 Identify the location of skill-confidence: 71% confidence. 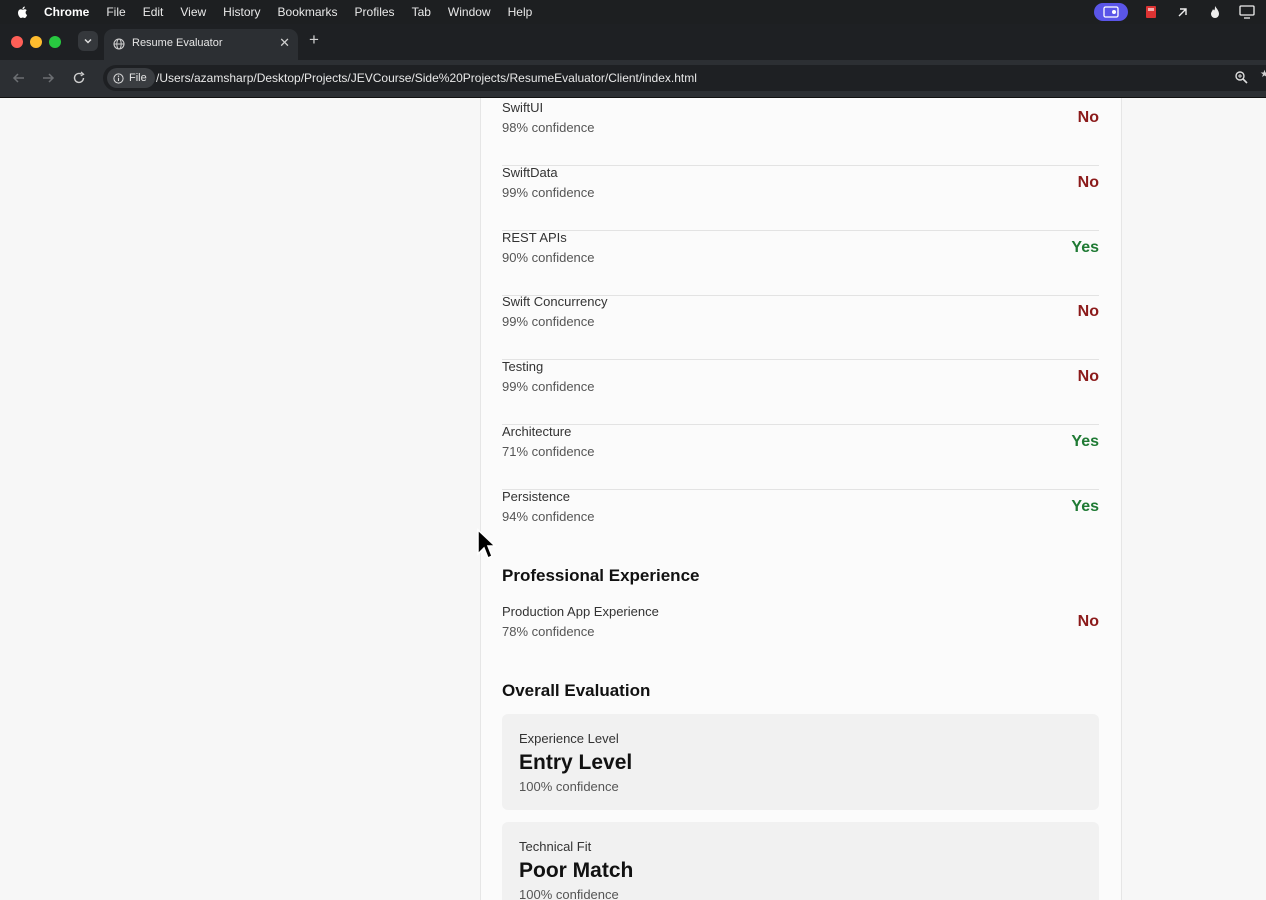
(548, 451).